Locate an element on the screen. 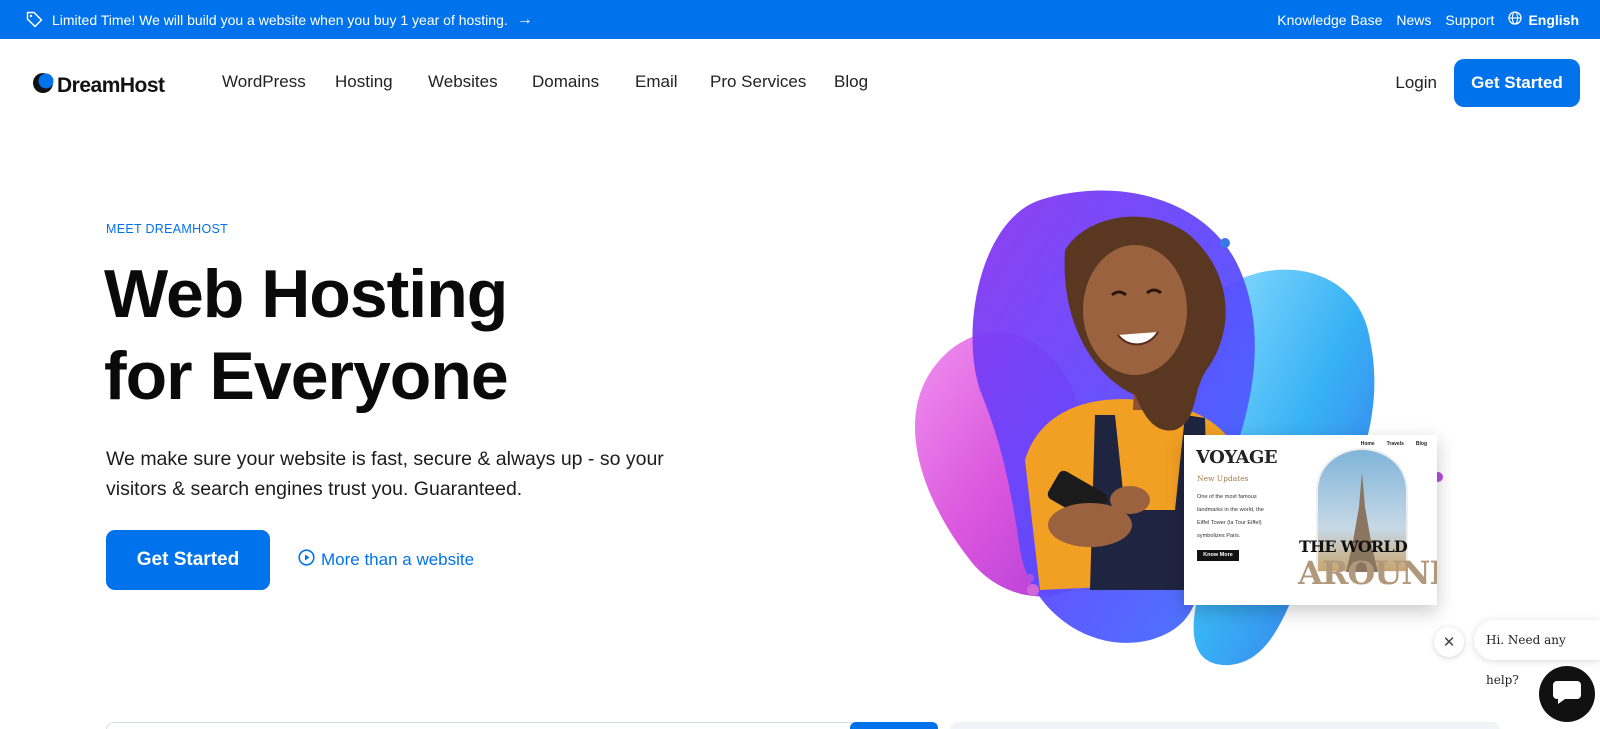 The height and width of the screenshot is (729, 1600). hero-title-line-2: for Everyone is located at coordinates (306, 376).